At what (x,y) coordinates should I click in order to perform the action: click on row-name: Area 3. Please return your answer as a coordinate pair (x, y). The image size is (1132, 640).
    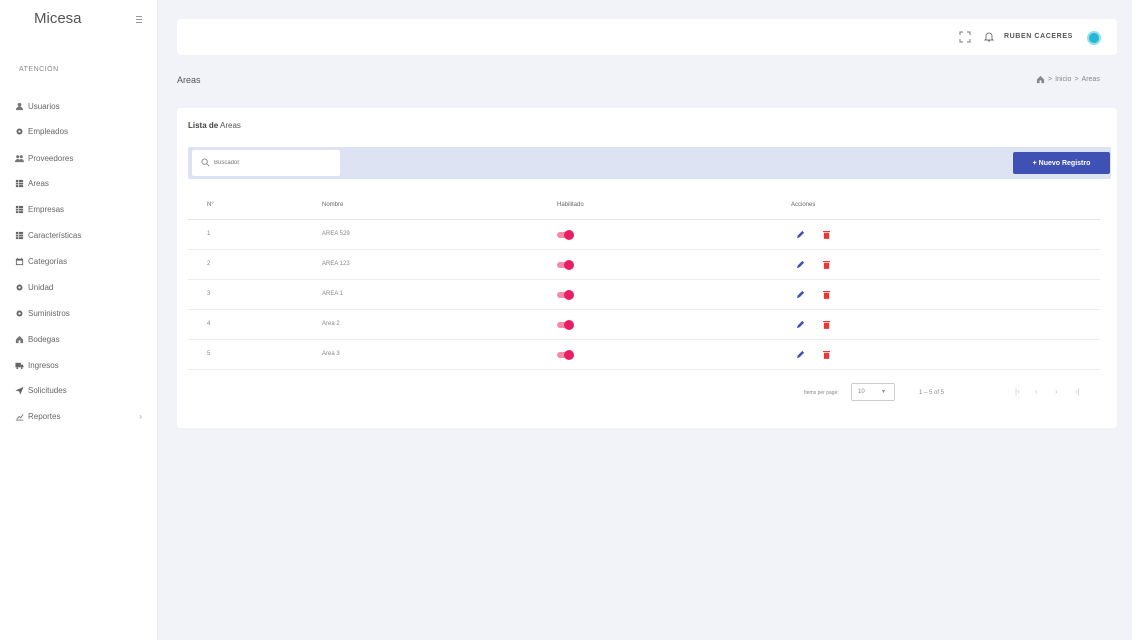
    Looking at the image, I should click on (331, 354).